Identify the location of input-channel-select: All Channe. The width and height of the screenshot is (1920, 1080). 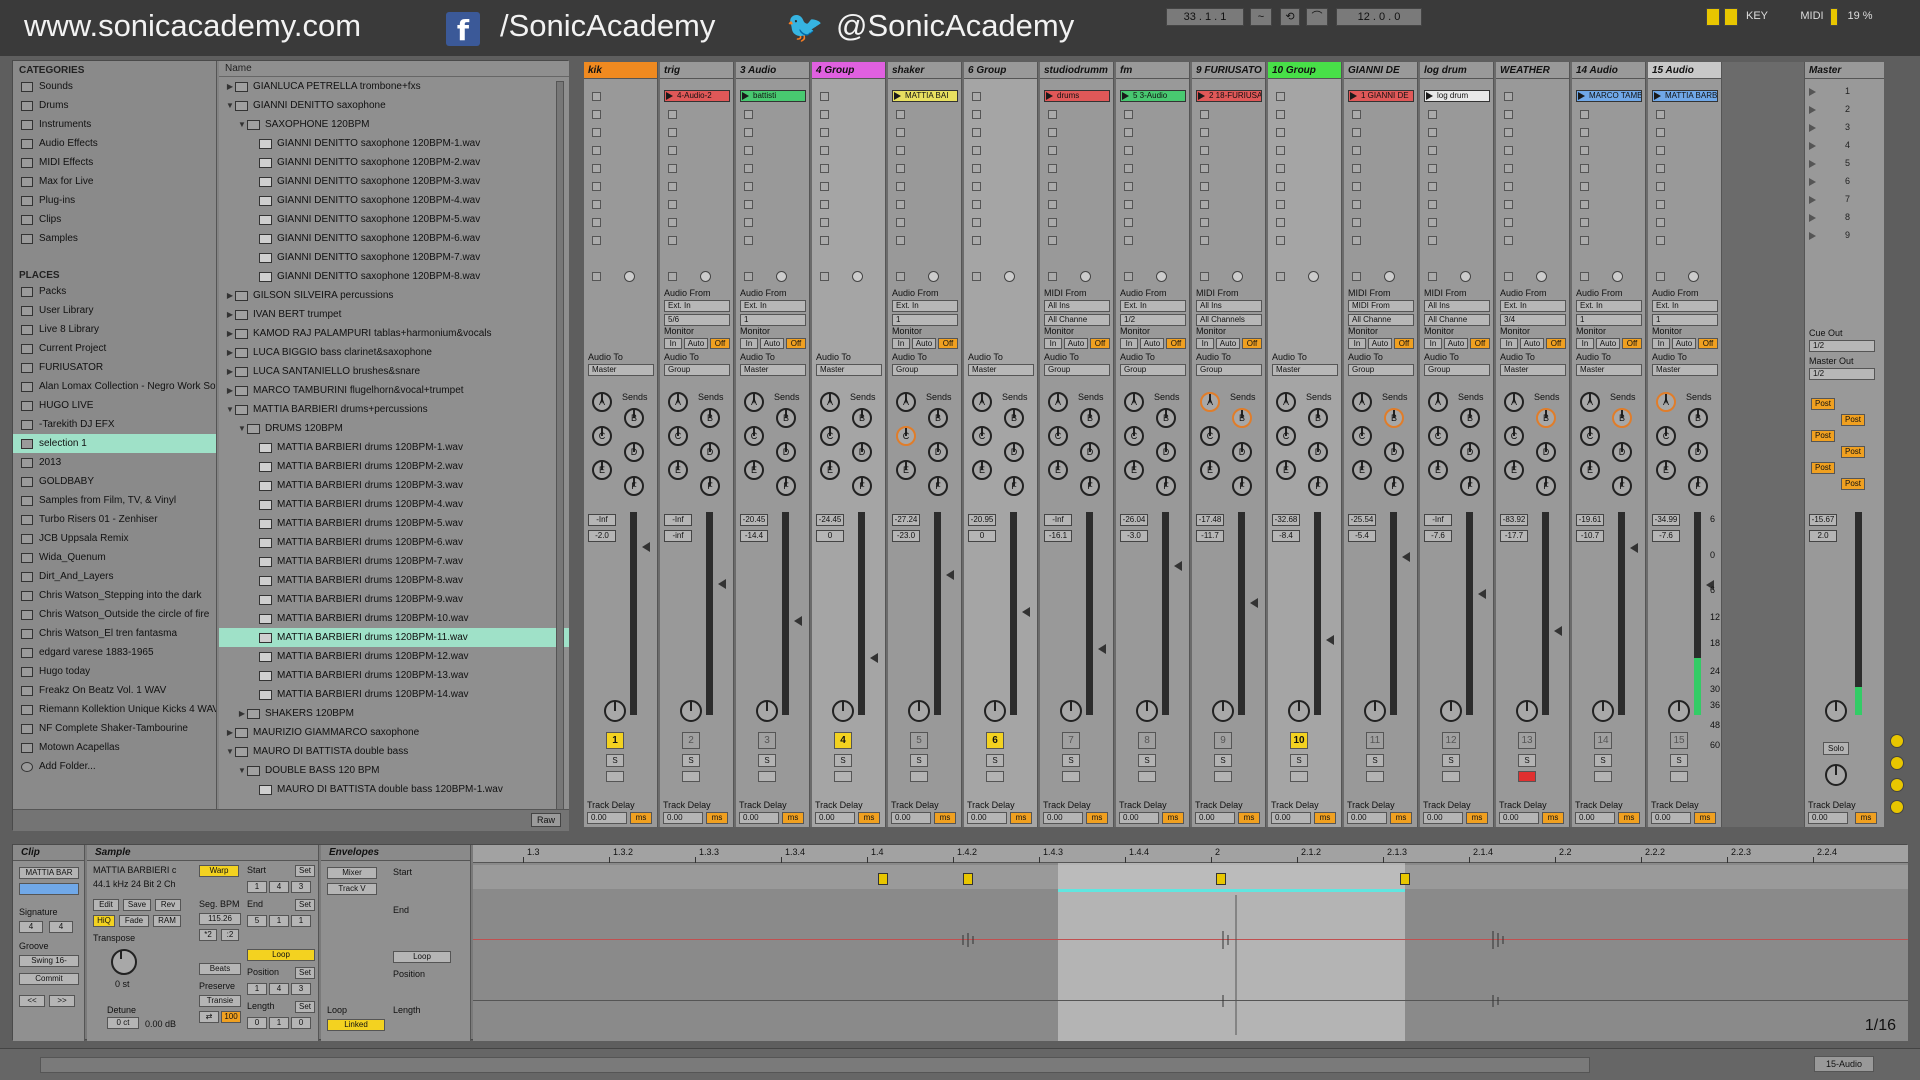
(1381, 320).